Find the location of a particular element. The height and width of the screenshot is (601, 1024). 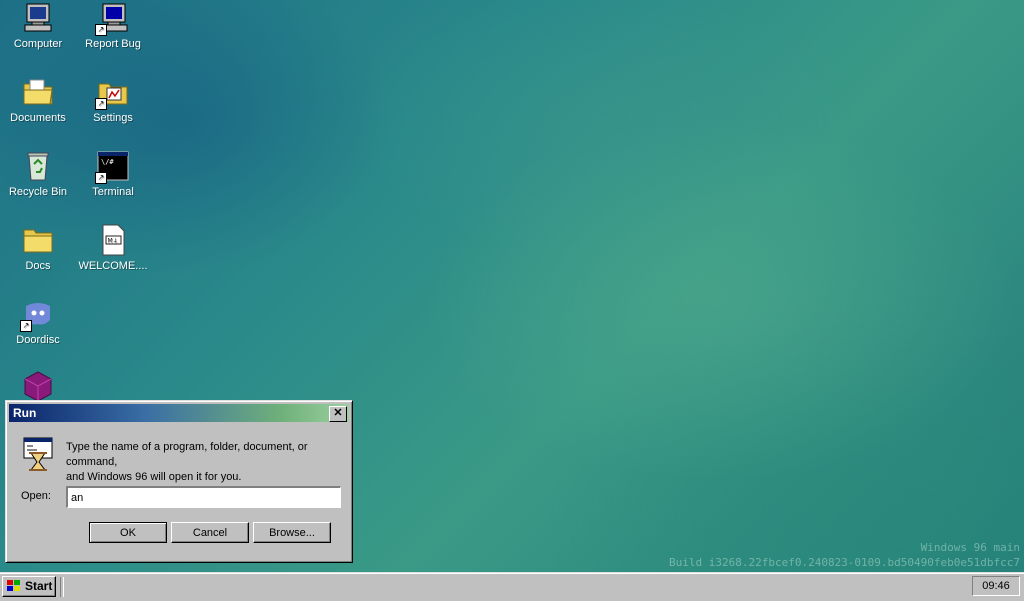

desktop-icon-label: Computer is located at coordinates (38, 44).